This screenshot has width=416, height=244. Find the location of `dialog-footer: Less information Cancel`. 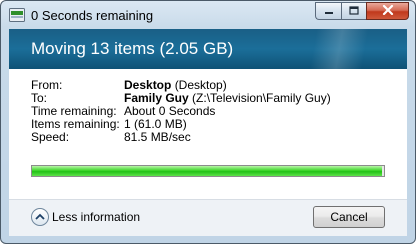

dialog-footer: Less information Cancel is located at coordinates (208, 217).